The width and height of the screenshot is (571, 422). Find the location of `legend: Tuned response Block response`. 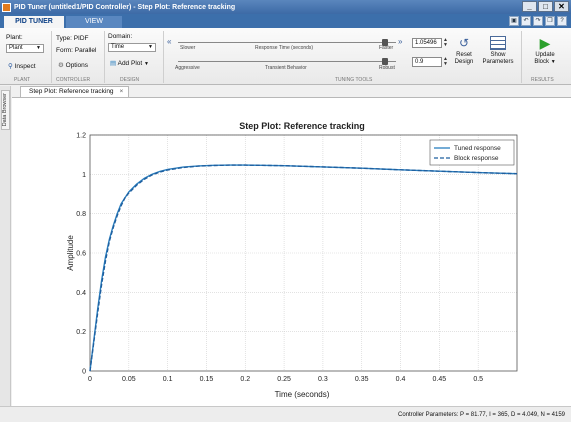

legend: Tuned response Block response is located at coordinates (472, 152).